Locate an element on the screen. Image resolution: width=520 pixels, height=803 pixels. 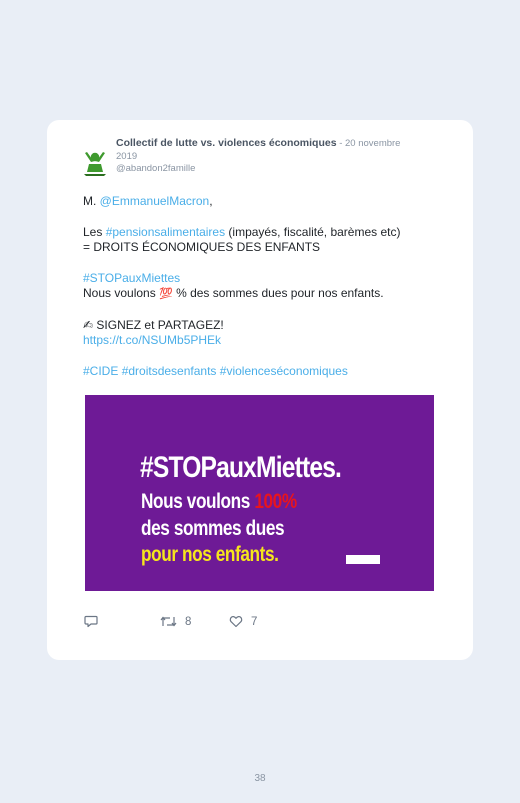
image-line: Nous voulons 100% is located at coordinates (219, 502).